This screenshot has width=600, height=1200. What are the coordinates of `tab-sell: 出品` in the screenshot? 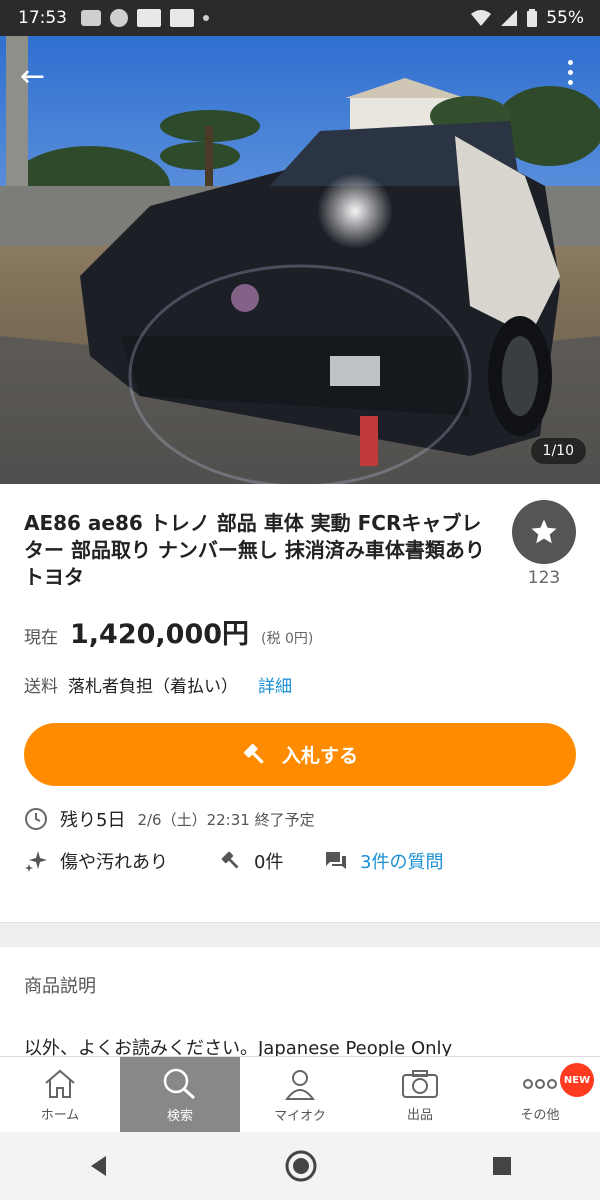 It's located at (420, 1095).